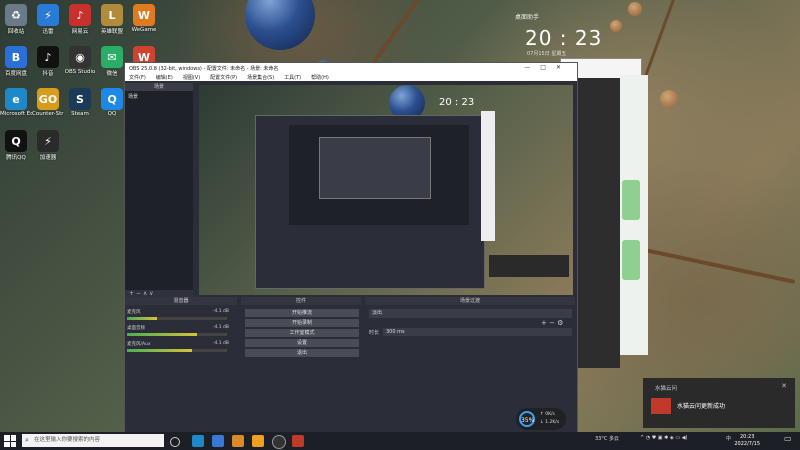  What do you see at coordinates (351, 77) in the screenshot?
I see `obs-menu-bar: 文件(F) 编辑(E) 视图(V) 配置文件(P) 场景集合(S) 工具(T) 帮助(H)` at bounding box center [351, 77].